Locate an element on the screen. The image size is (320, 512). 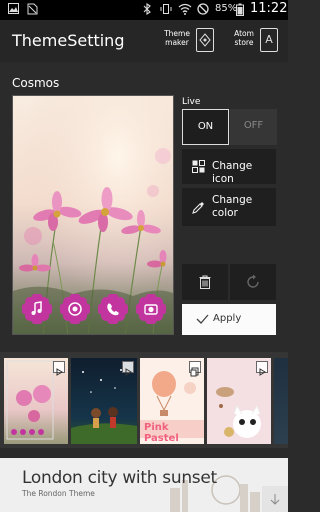
atom-store-icon: A is located at coordinates (269, 40).